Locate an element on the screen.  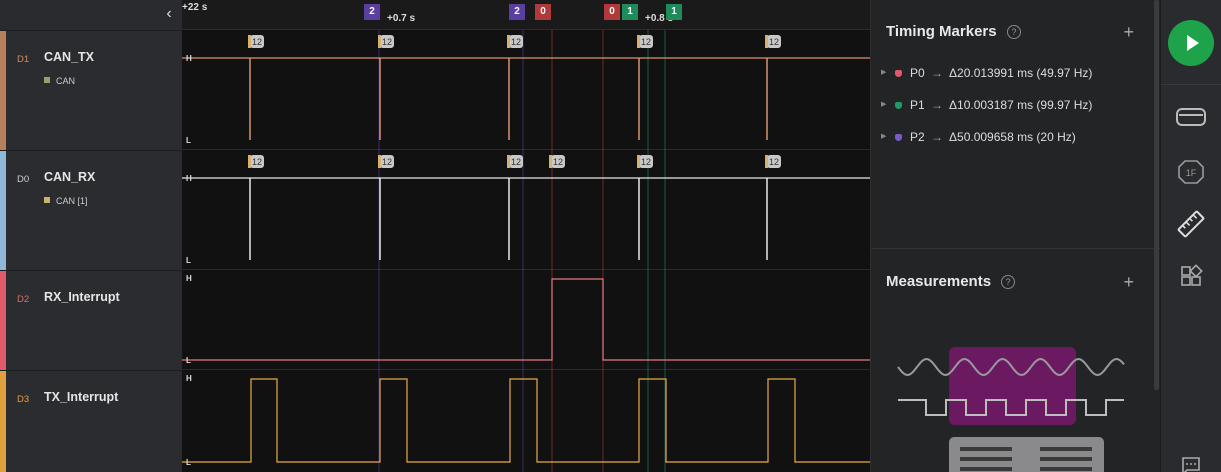
timeline-ruler: +22 s +0.7 s +0.8 s 2 2 0 0 1 1 is located at coordinates (526, 15).